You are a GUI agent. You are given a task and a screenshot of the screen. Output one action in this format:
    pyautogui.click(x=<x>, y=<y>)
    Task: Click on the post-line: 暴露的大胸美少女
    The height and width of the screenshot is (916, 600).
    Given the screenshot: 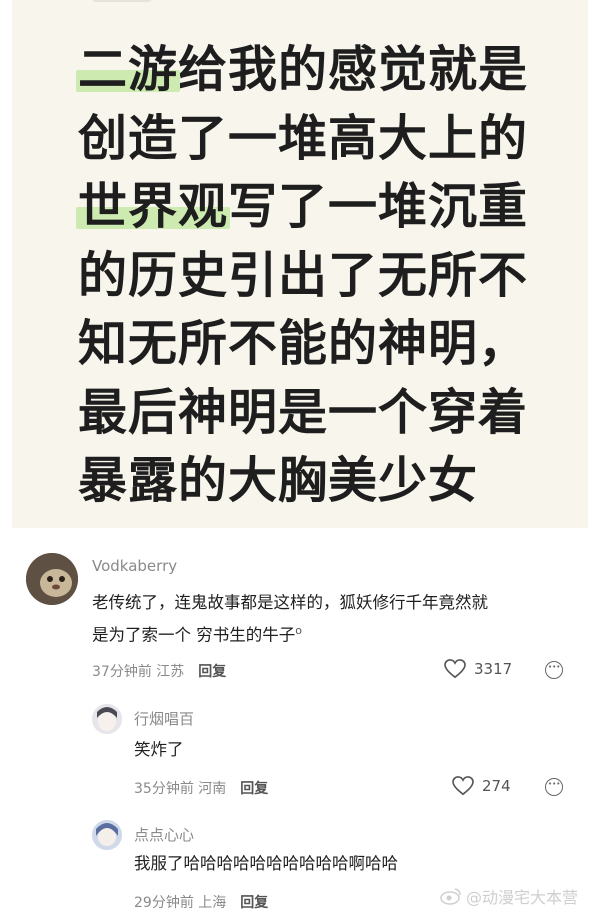 What is the action you would take?
    pyautogui.click(x=313, y=481)
    